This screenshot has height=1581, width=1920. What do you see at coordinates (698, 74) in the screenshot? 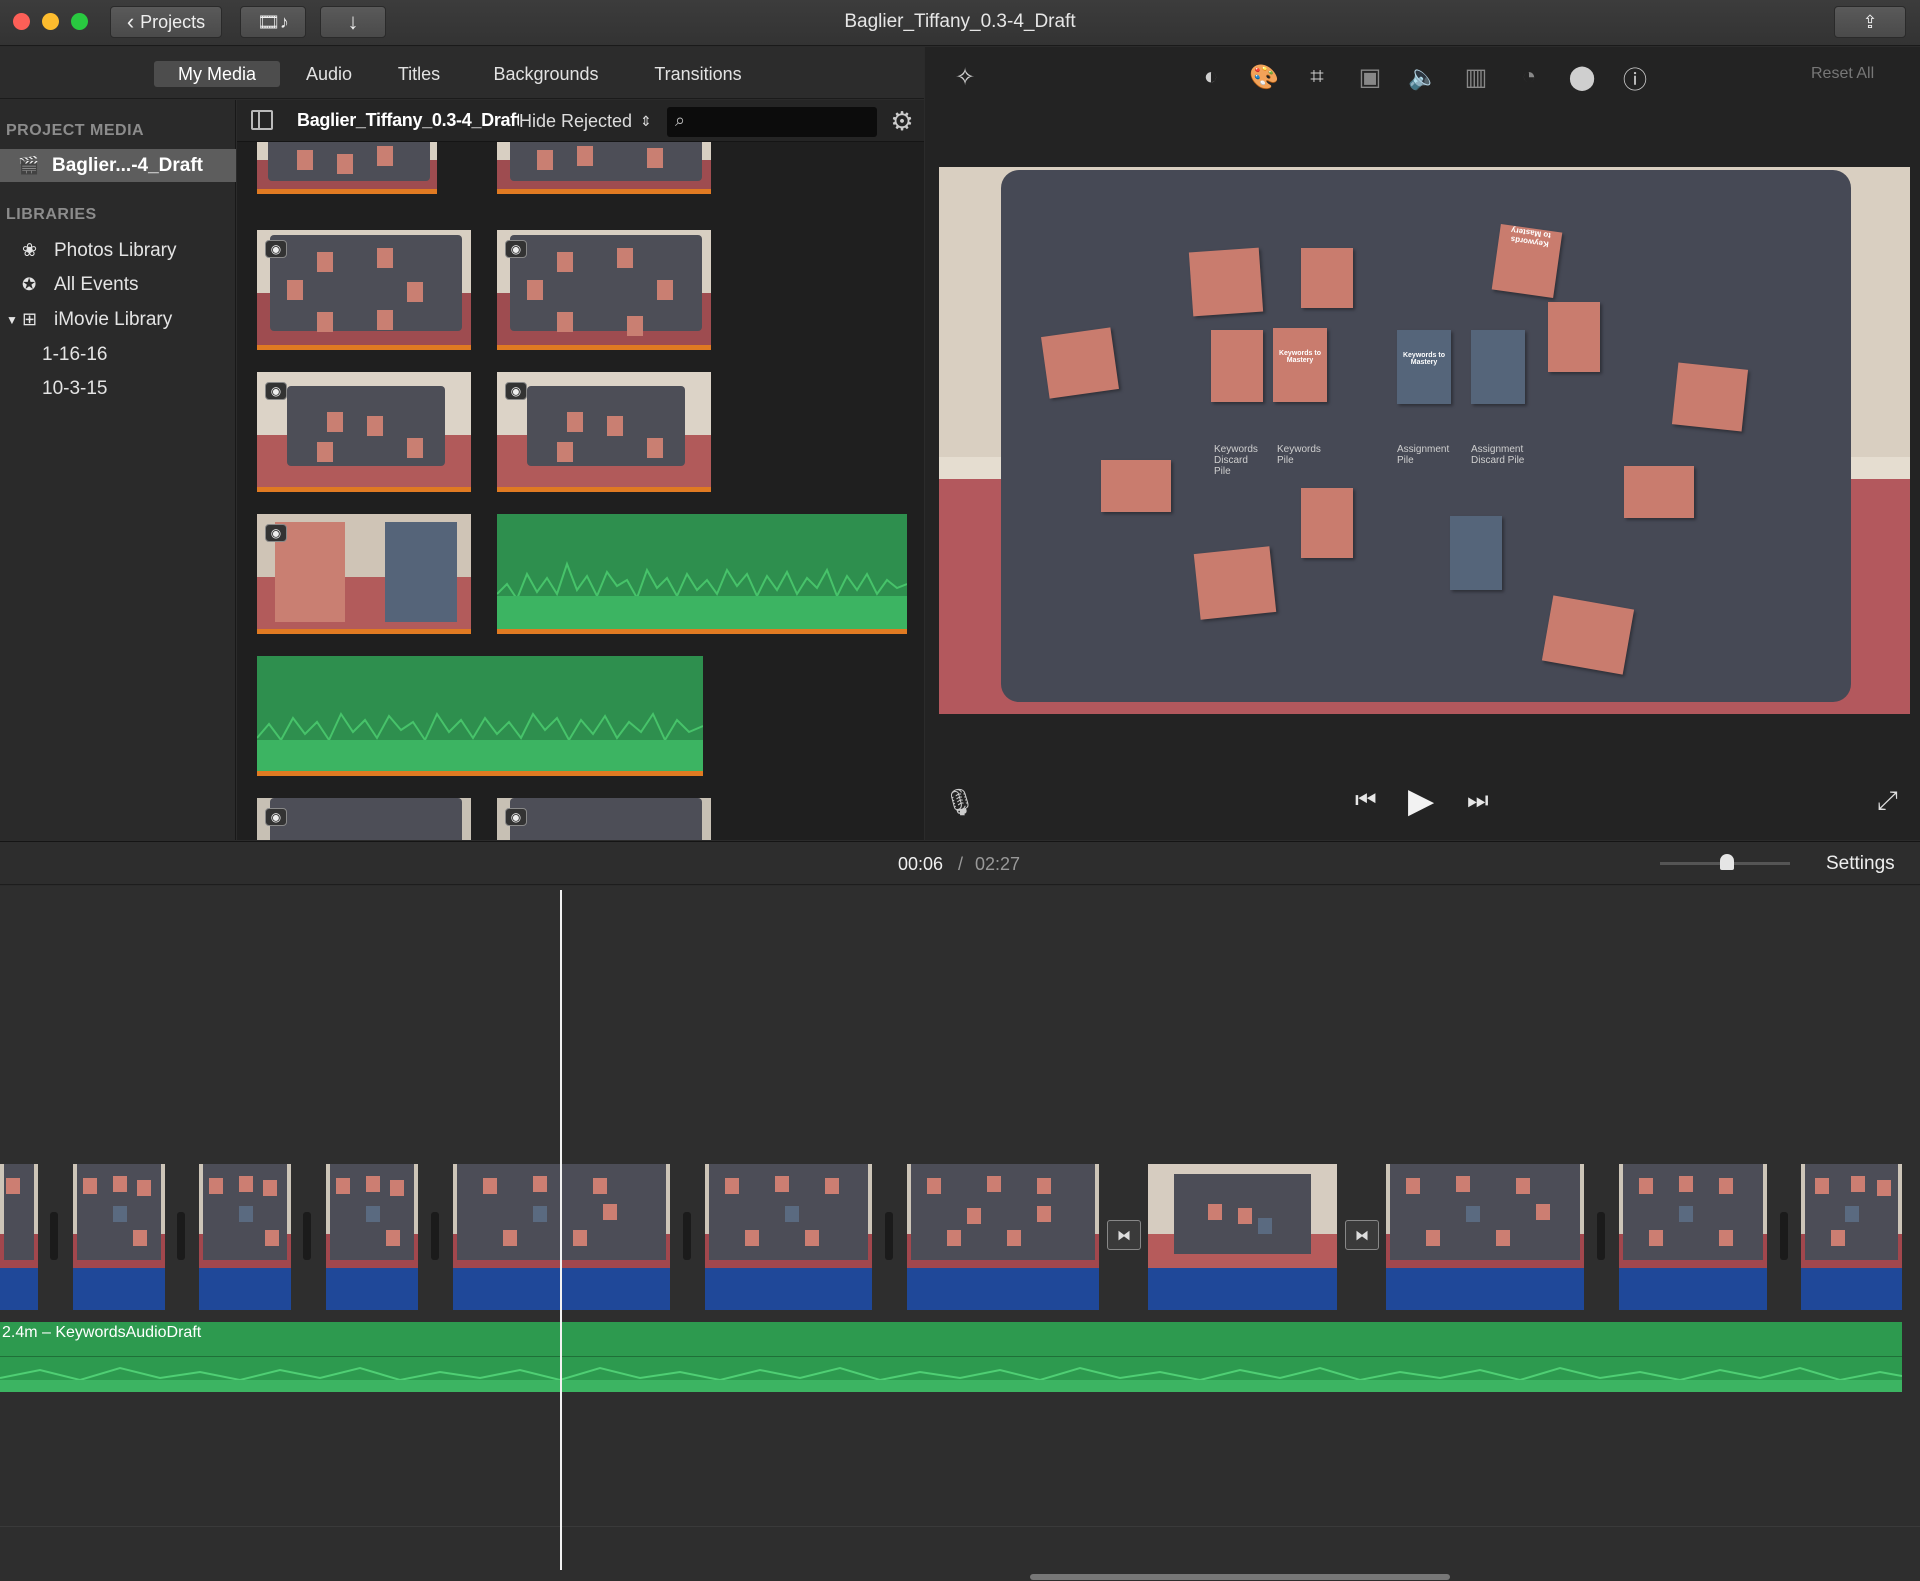
I see `tab-transitions: Transitions` at bounding box center [698, 74].